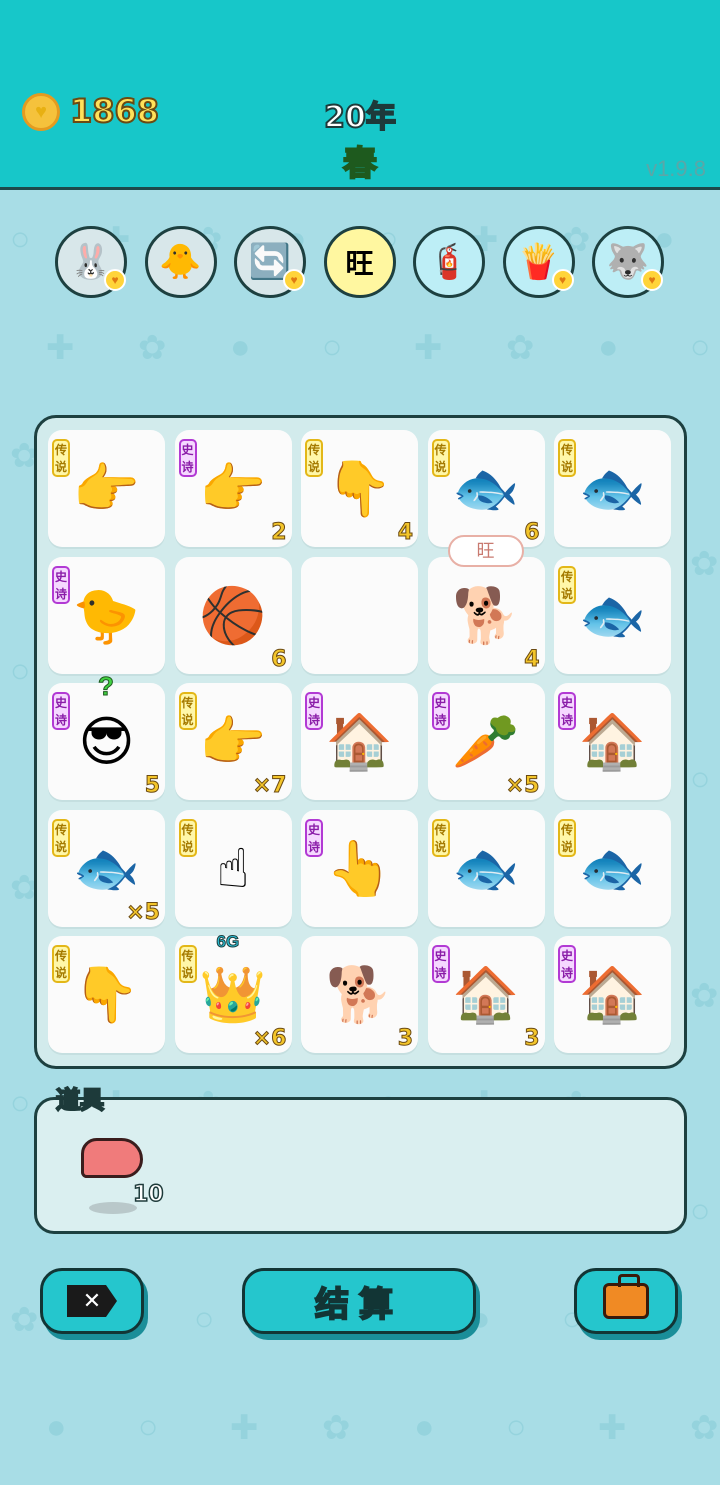  I want to click on buff-refresh-icon: 🔄 ♥, so click(270, 262).